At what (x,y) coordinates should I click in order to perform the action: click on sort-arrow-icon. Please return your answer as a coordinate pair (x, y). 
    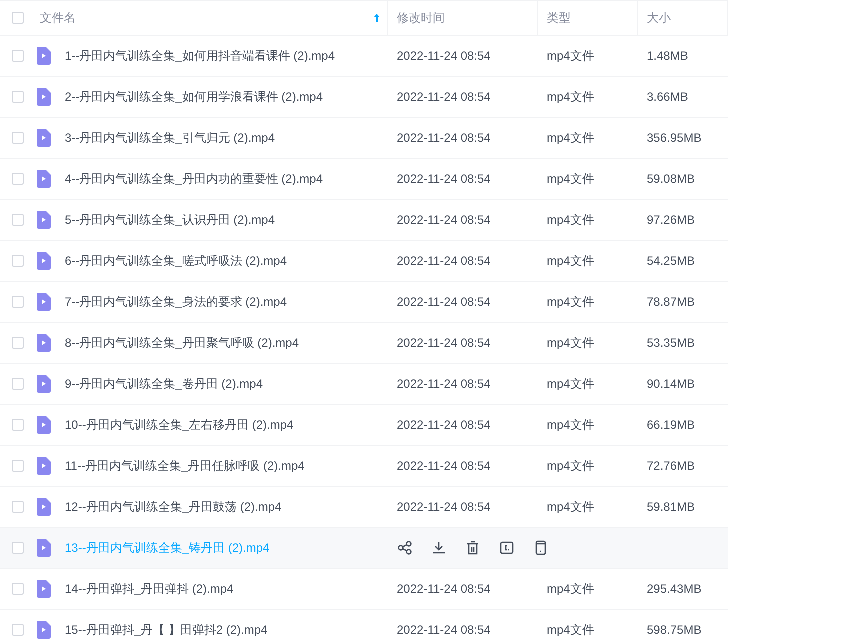
    Looking at the image, I should click on (377, 18).